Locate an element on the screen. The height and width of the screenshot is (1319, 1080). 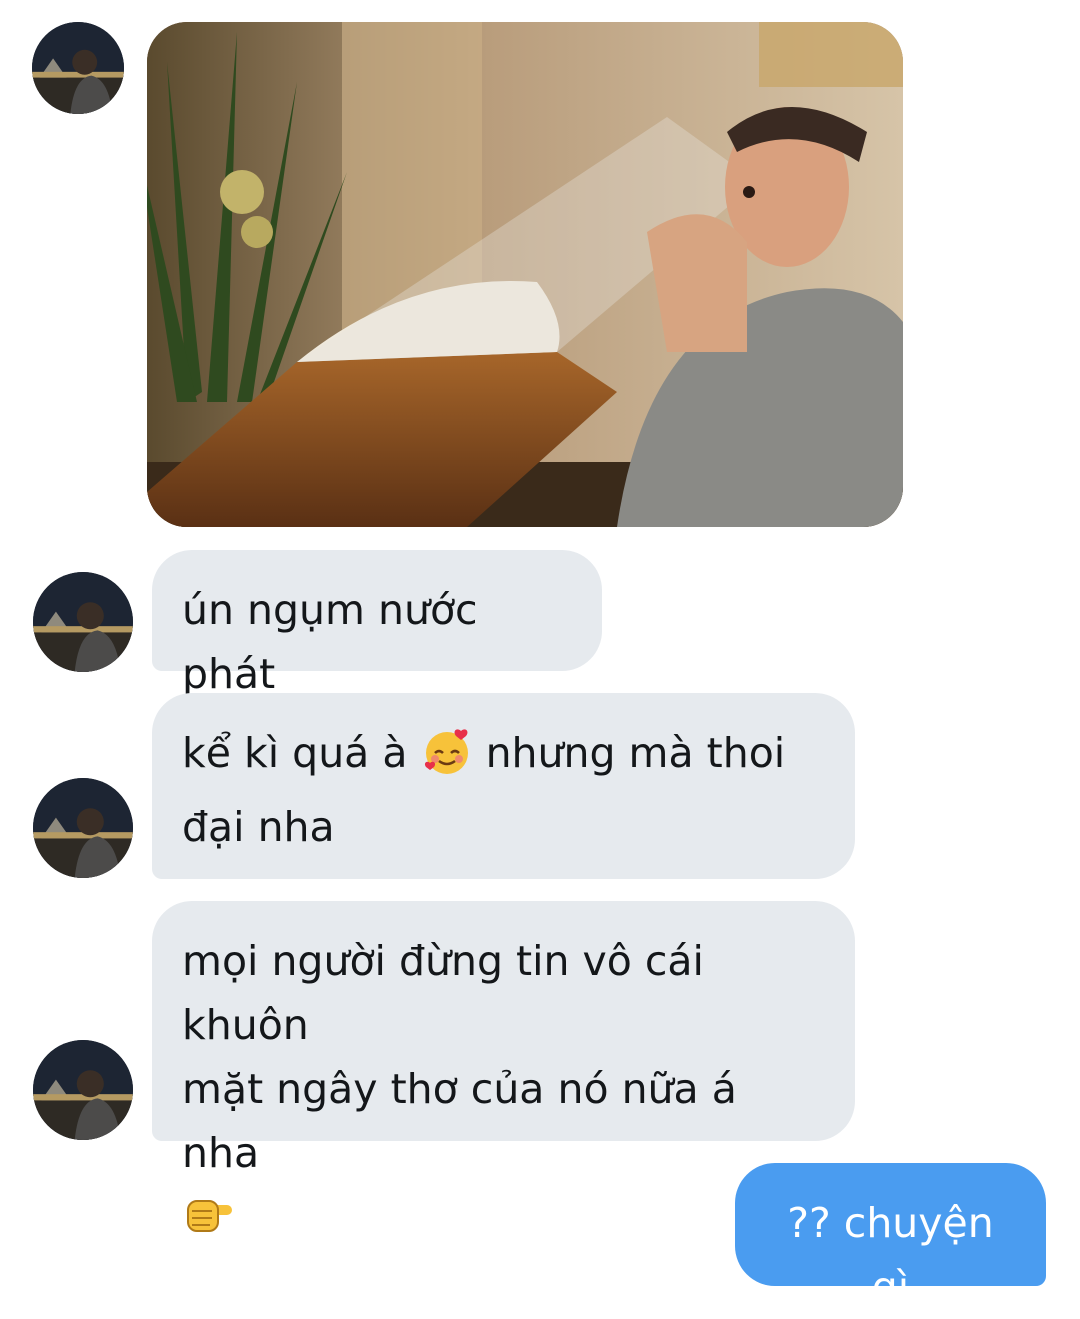
incoming-message-bubble: ún ngụm nước phát is located at coordinates (377, 624).